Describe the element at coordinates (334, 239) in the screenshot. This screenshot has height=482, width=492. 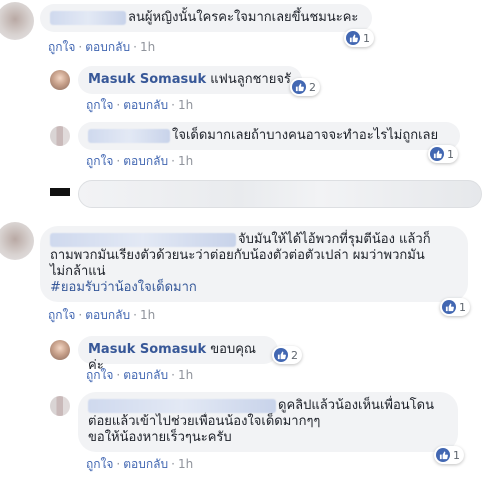
I see `comment-text-line: จับมันให้ได้ไอ้พวกที่รุมตีน้อง แล้วก็` at that location.